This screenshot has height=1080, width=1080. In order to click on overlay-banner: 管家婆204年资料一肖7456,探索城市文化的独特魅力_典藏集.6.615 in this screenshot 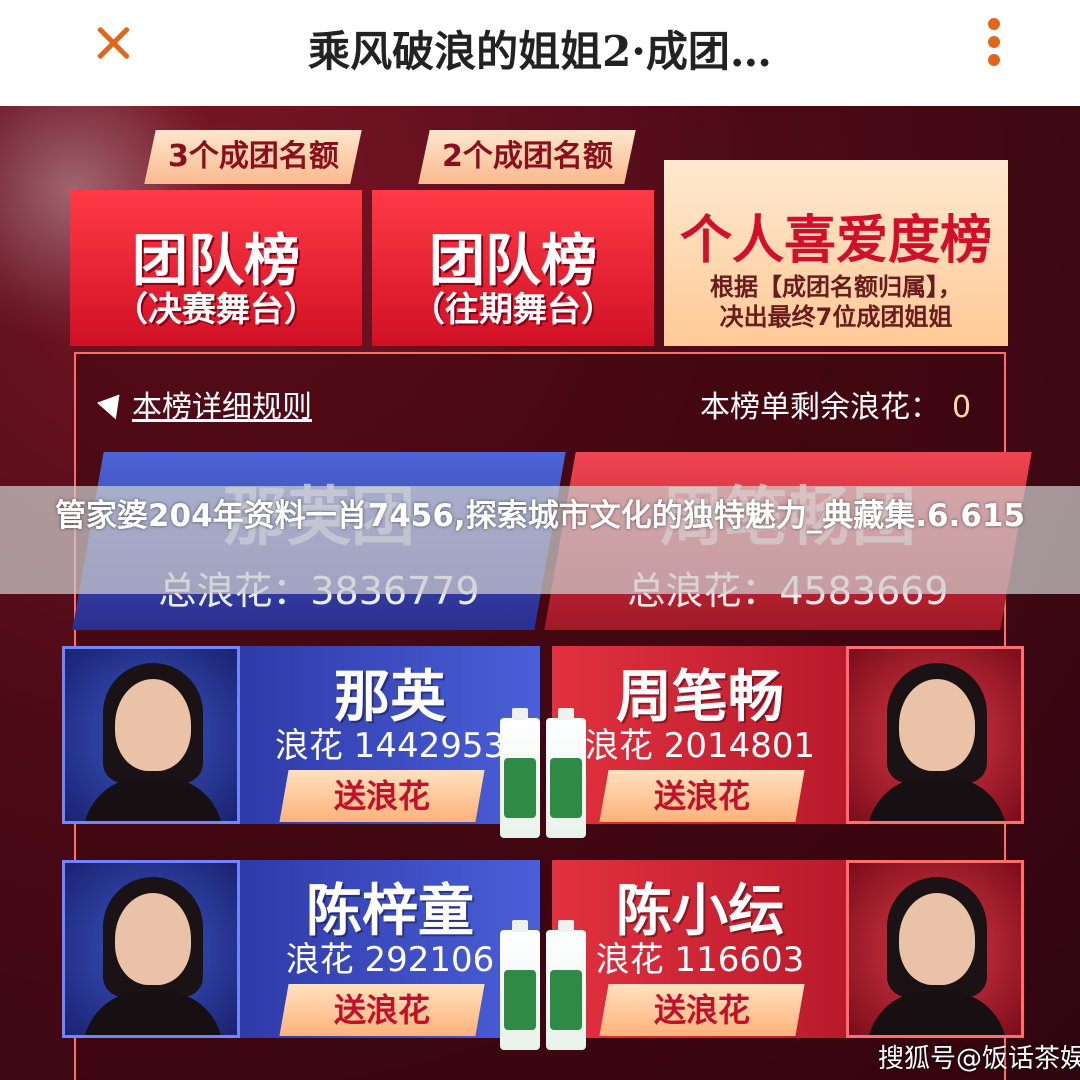, I will do `click(540, 540)`.